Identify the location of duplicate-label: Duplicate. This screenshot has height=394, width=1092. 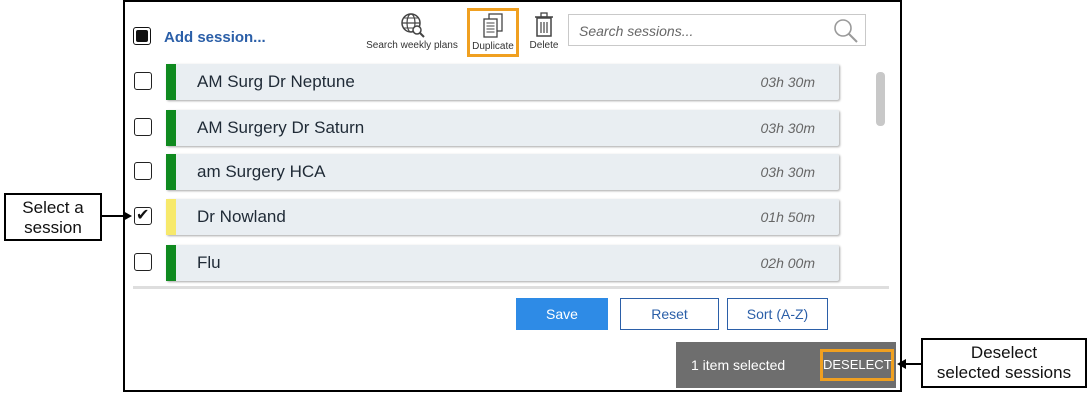
(493, 46).